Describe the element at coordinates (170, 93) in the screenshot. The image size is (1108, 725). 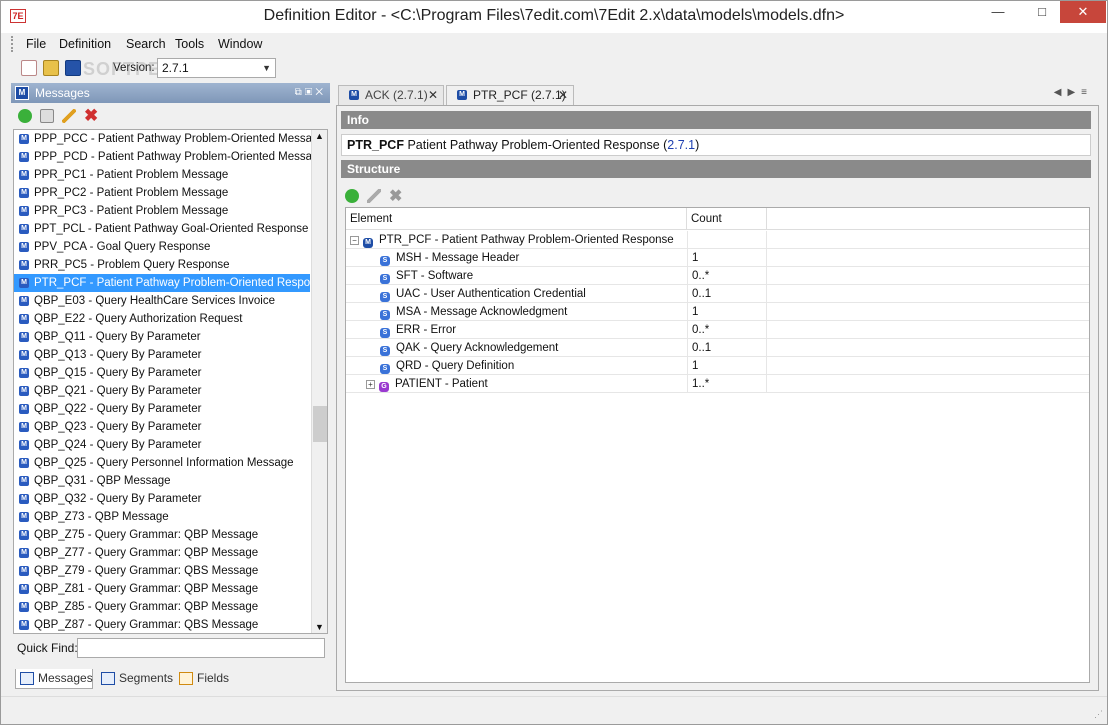
I see `messages-panel-header: M Messages ⧉▣✕` at that location.